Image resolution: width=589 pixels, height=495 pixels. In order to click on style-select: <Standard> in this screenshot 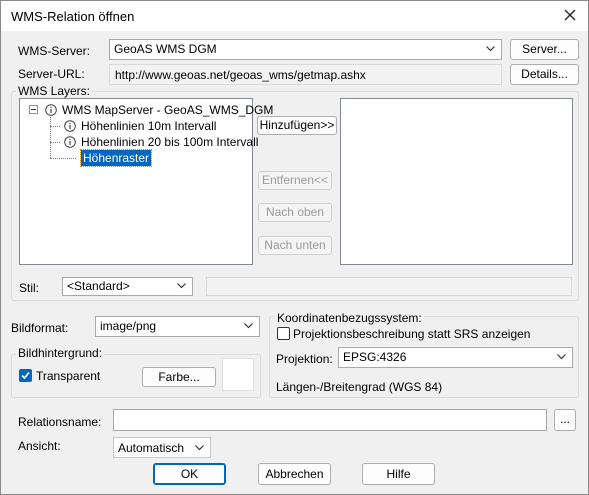, I will do `click(127, 286)`.